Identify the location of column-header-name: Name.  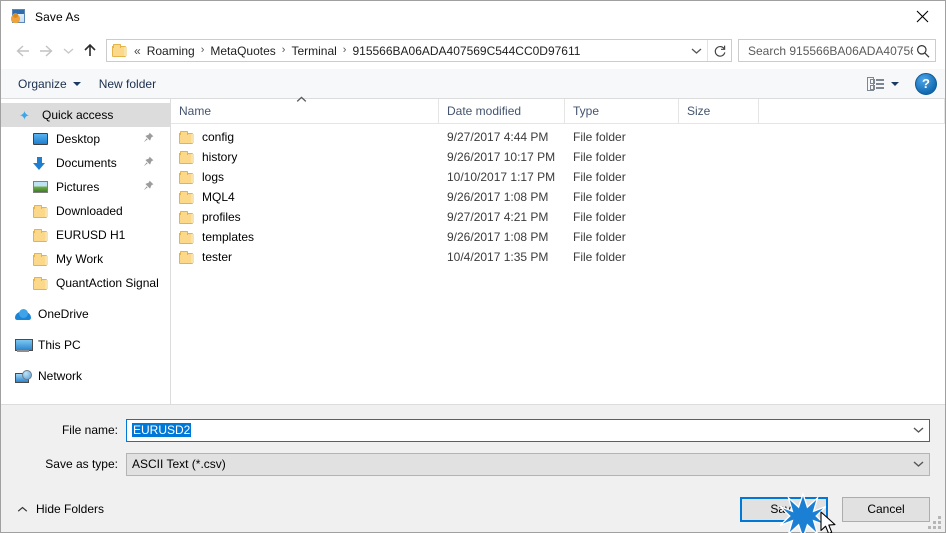
(305, 109).